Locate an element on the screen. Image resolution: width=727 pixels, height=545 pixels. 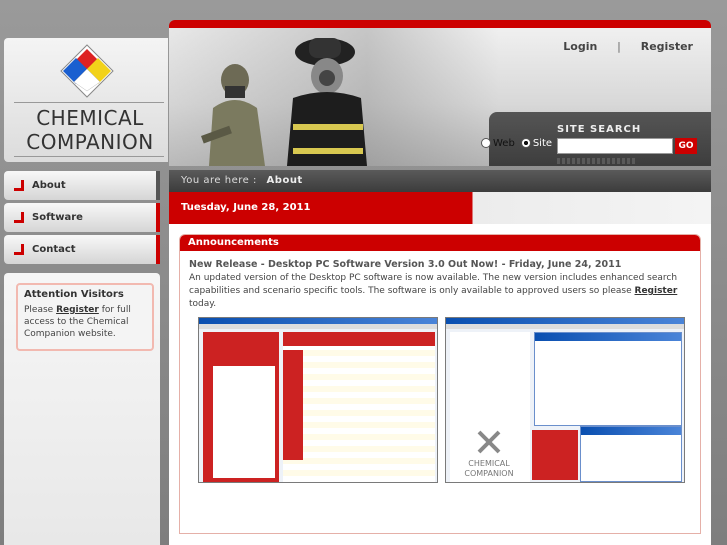
screenshot-side-tabs is located at coordinates (293, 405).